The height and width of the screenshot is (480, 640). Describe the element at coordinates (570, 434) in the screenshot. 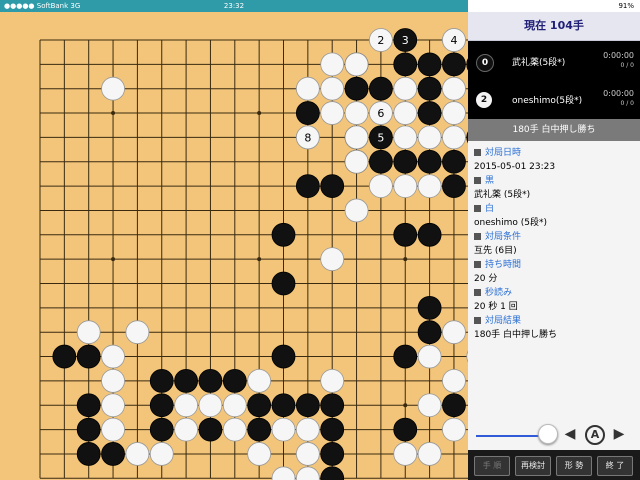

I see `prev-move-button: ◀` at that location.